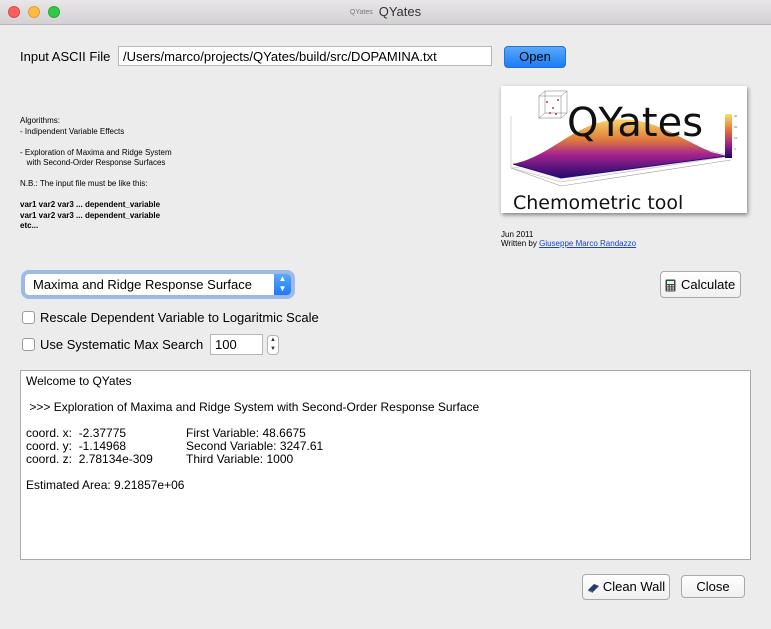  What do you see at coordinates (598, 202) in the screenshot?
I see `logo-subtitle: Chemometric tool` at bounding box center [598, 202].